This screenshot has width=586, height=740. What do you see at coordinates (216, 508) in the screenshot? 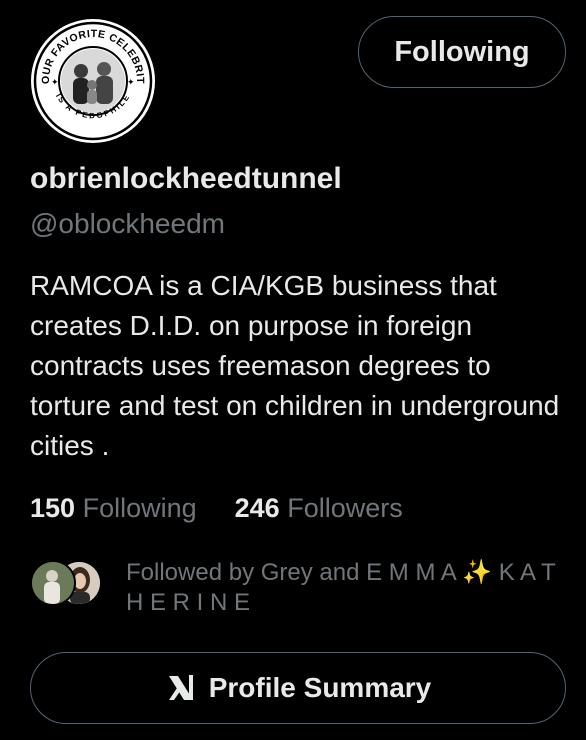
I see `profile-stats: 150 Following 246 Followers` at bounding box center [216, 508].